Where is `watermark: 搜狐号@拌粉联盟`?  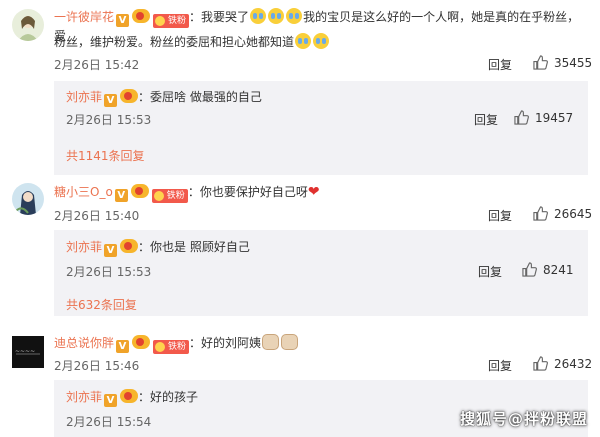
watermark: 搜狐号@拌粉联盟 is located at coordinates (523, 419).